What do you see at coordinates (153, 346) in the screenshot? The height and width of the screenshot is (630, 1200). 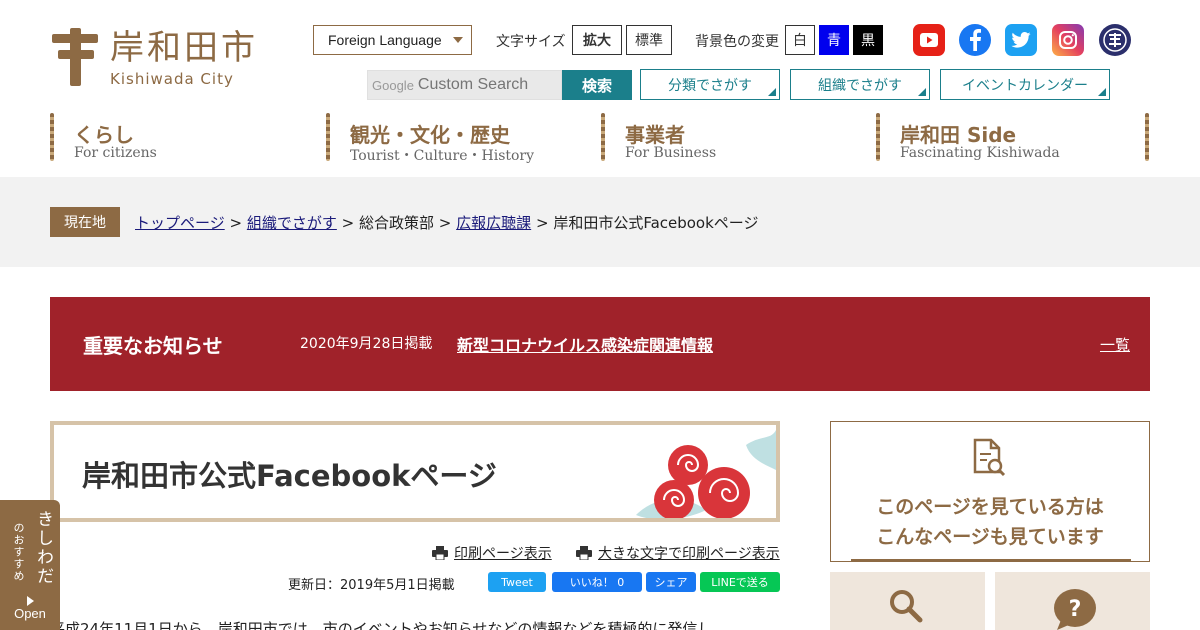 I see `notice-title: 重要なお知らせ` at bounding box center [153, 346].